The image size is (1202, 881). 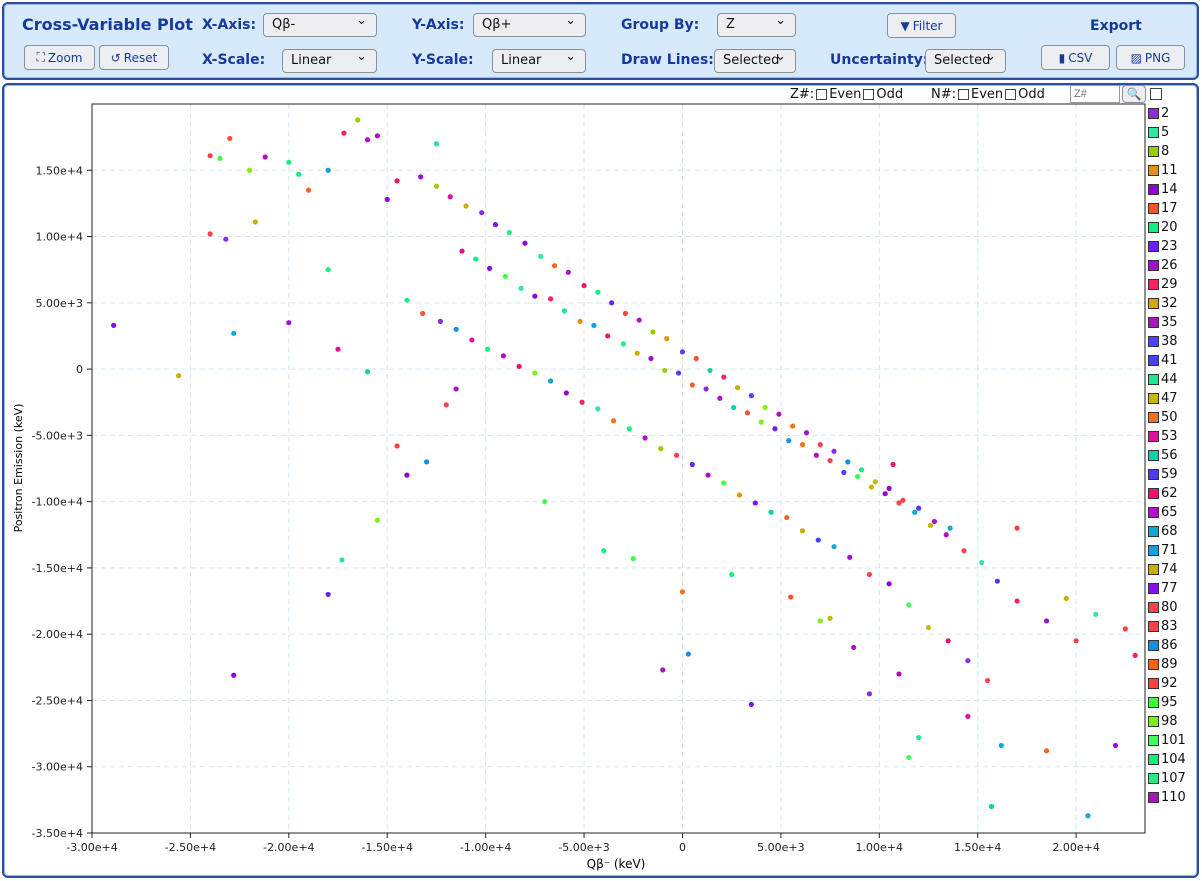 I want to click on data-point-z65, so click(x=708, y=475).